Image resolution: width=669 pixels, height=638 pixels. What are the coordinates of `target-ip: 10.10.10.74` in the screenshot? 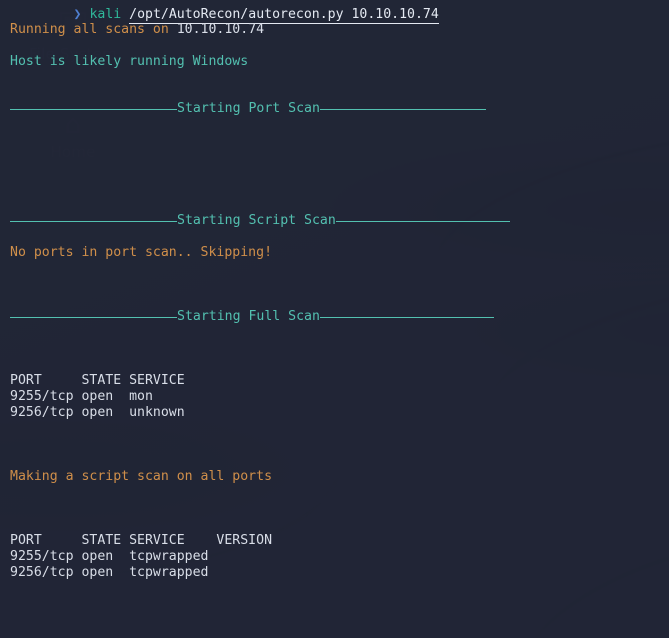 It's located at (220, 29).